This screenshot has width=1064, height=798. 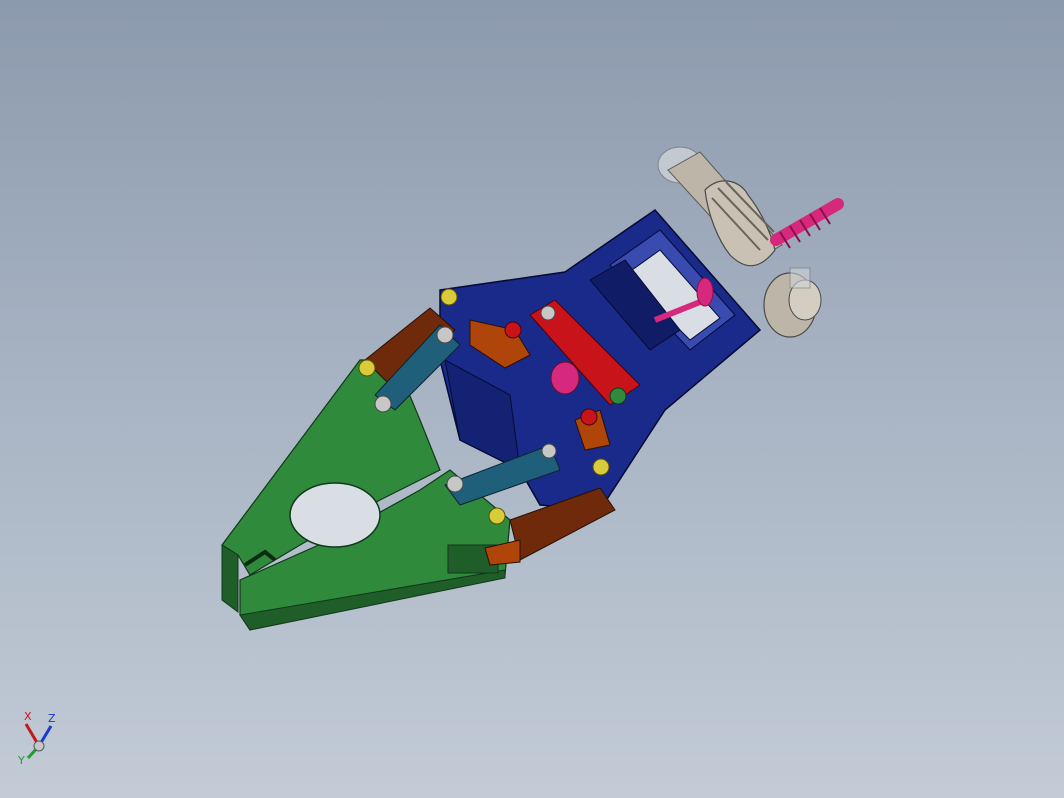 What do you see at coordinates (36, 738) in the screenshot?
I see `coordinate-triad: X Z Y` at bounding box center [36, 738].